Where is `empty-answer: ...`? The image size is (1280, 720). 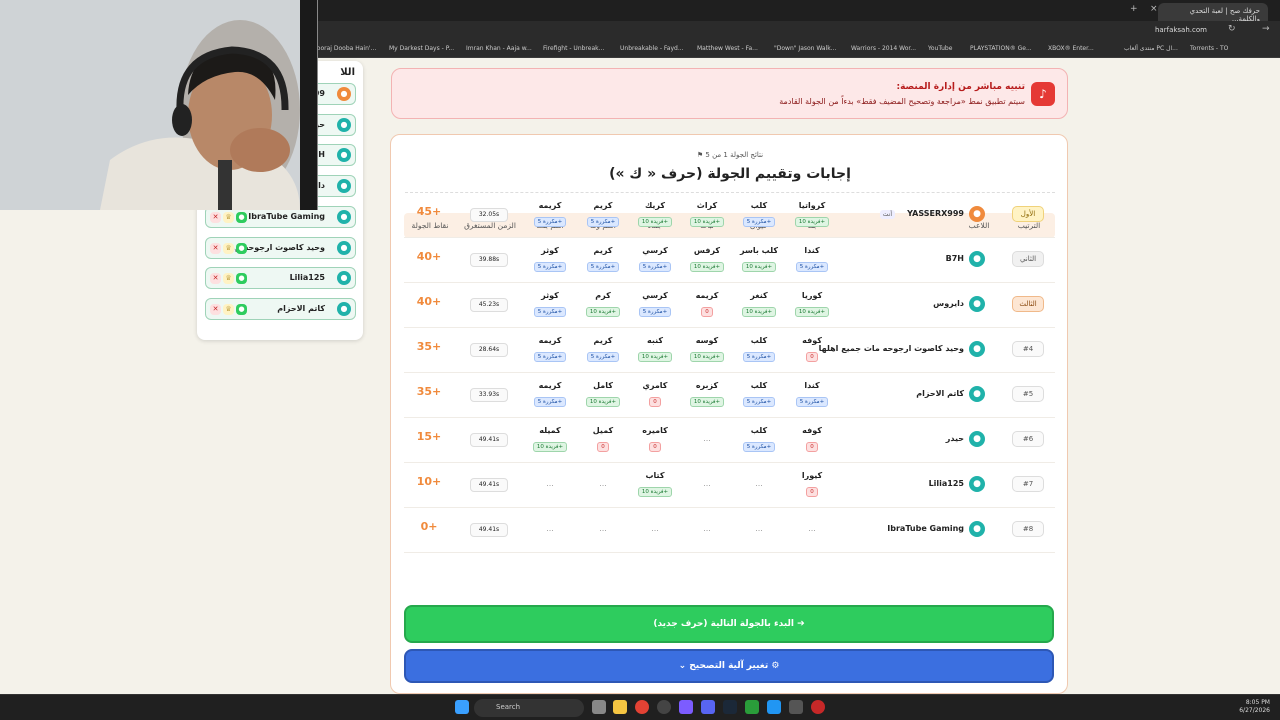 empty-answer: ... is located at coordinates (550, 528).